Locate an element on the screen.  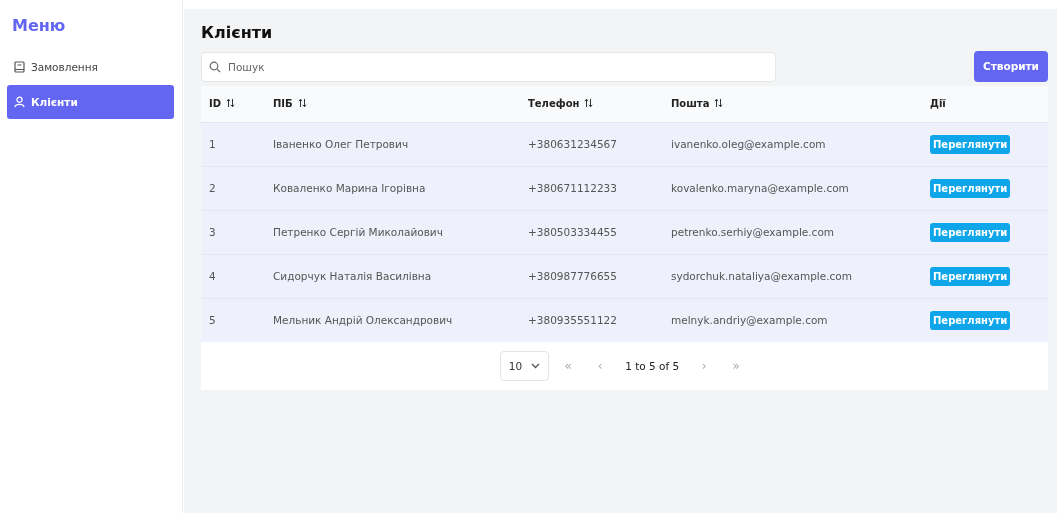
previous-page-button: ‹ is located at coordinates (600, 366).